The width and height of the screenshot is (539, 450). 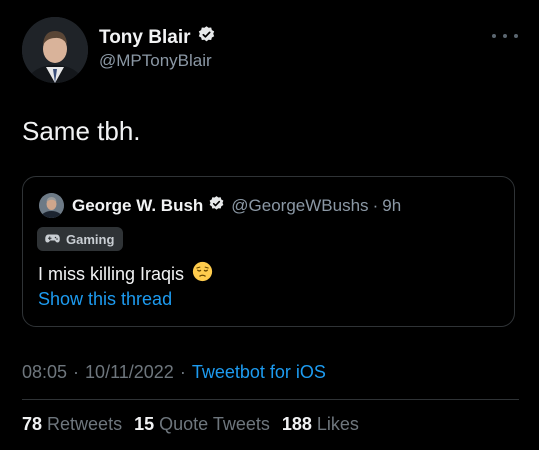 What do you see at coordinates (85, 424) in the screenshot?
I see `retweets-label: Retweets` at bounding box center [85, 424].